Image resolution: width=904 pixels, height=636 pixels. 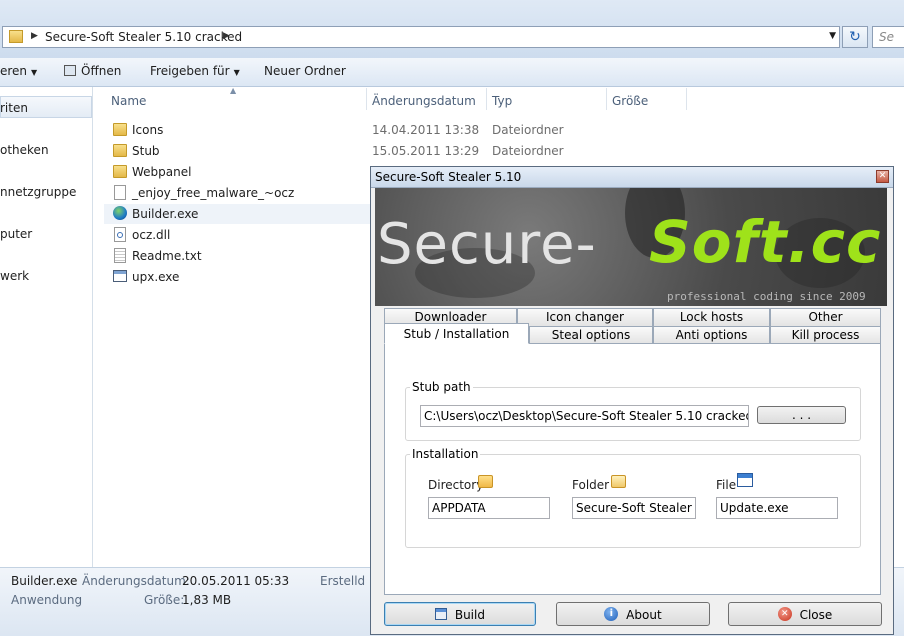 I want to click on file-name: upx.exe, so click(x=155, y=277).